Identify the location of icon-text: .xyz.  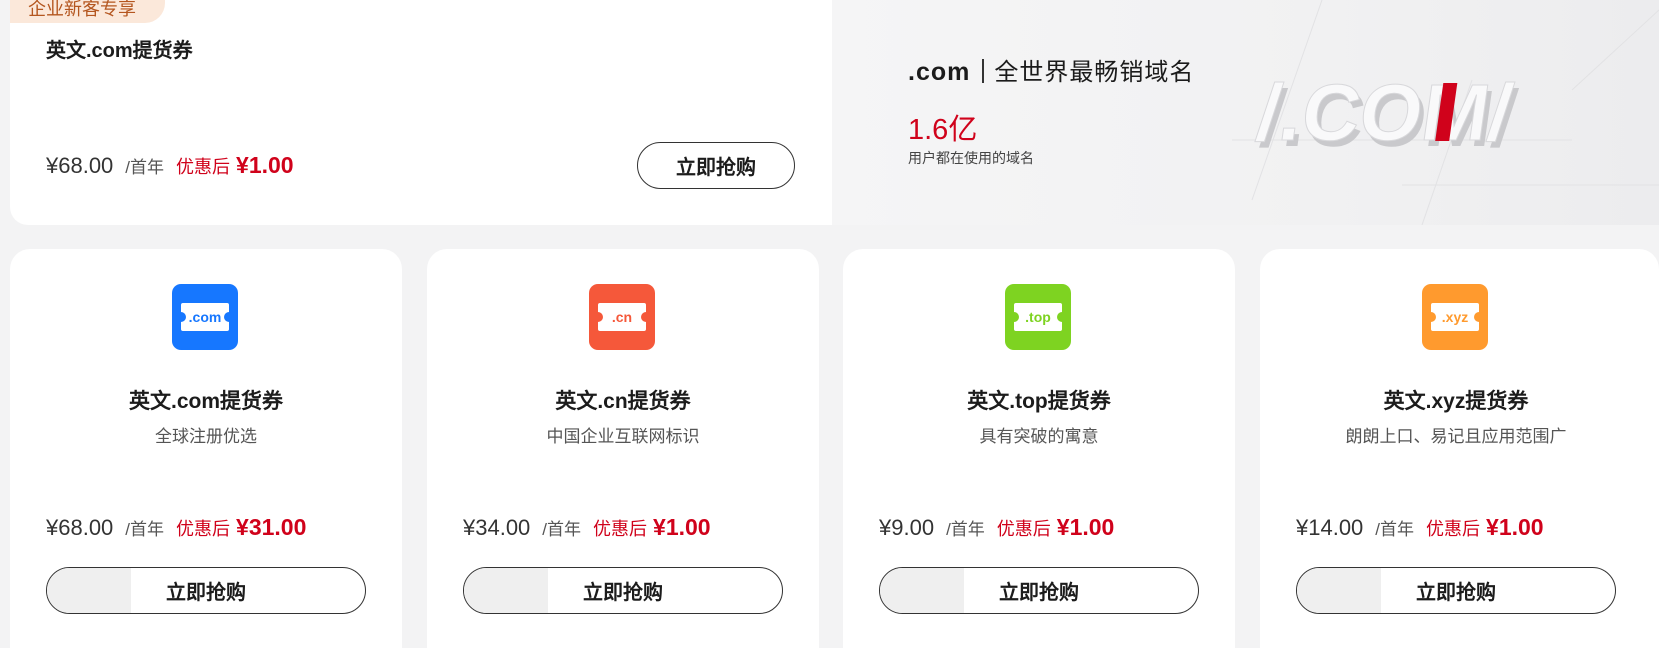
(1455, 317).